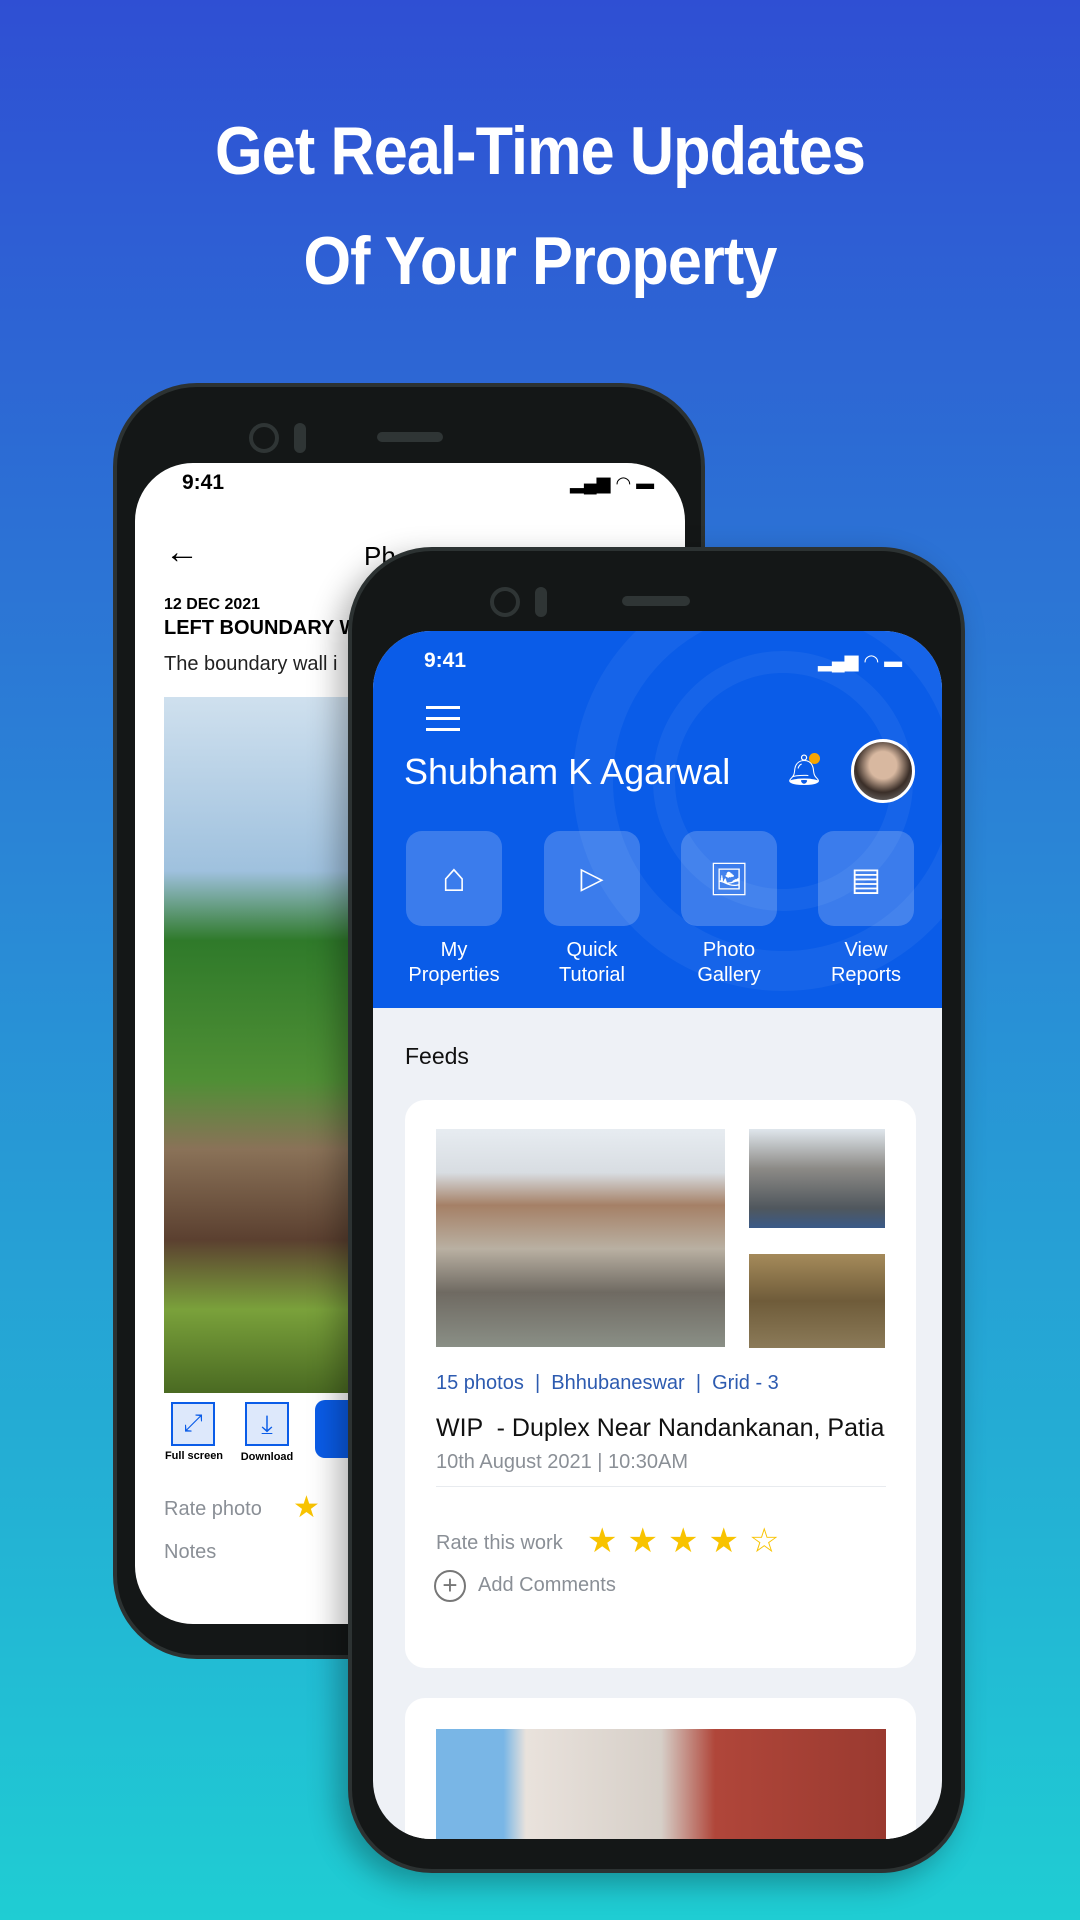  Describe the element at coordinates (450, 1586) in the screenshot. I see `add-comment-icon: +` at that location.